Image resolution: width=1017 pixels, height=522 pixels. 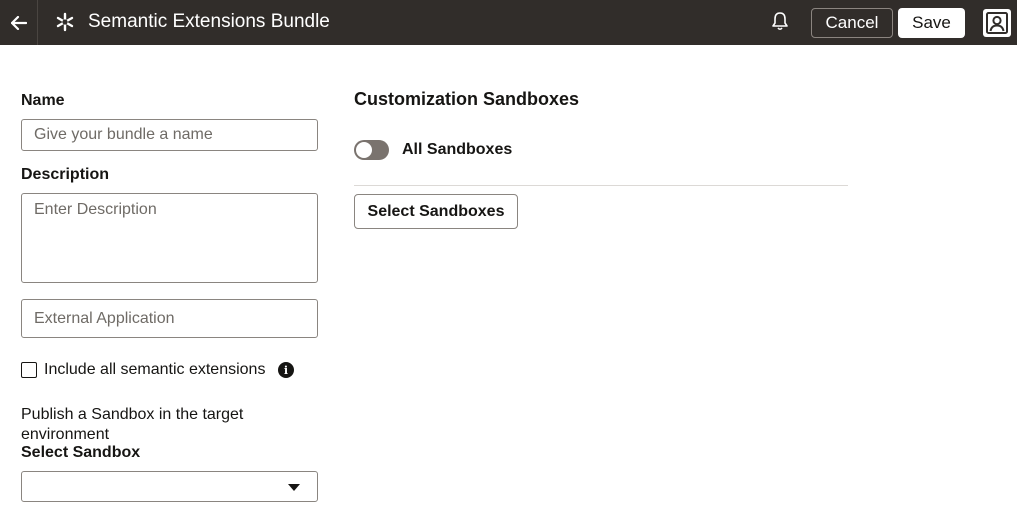 What do you see at coordinates (154, 370) in the screenshot?
I see `include-all-label: Include all semantic extensions` at bounding box center [154, 370].